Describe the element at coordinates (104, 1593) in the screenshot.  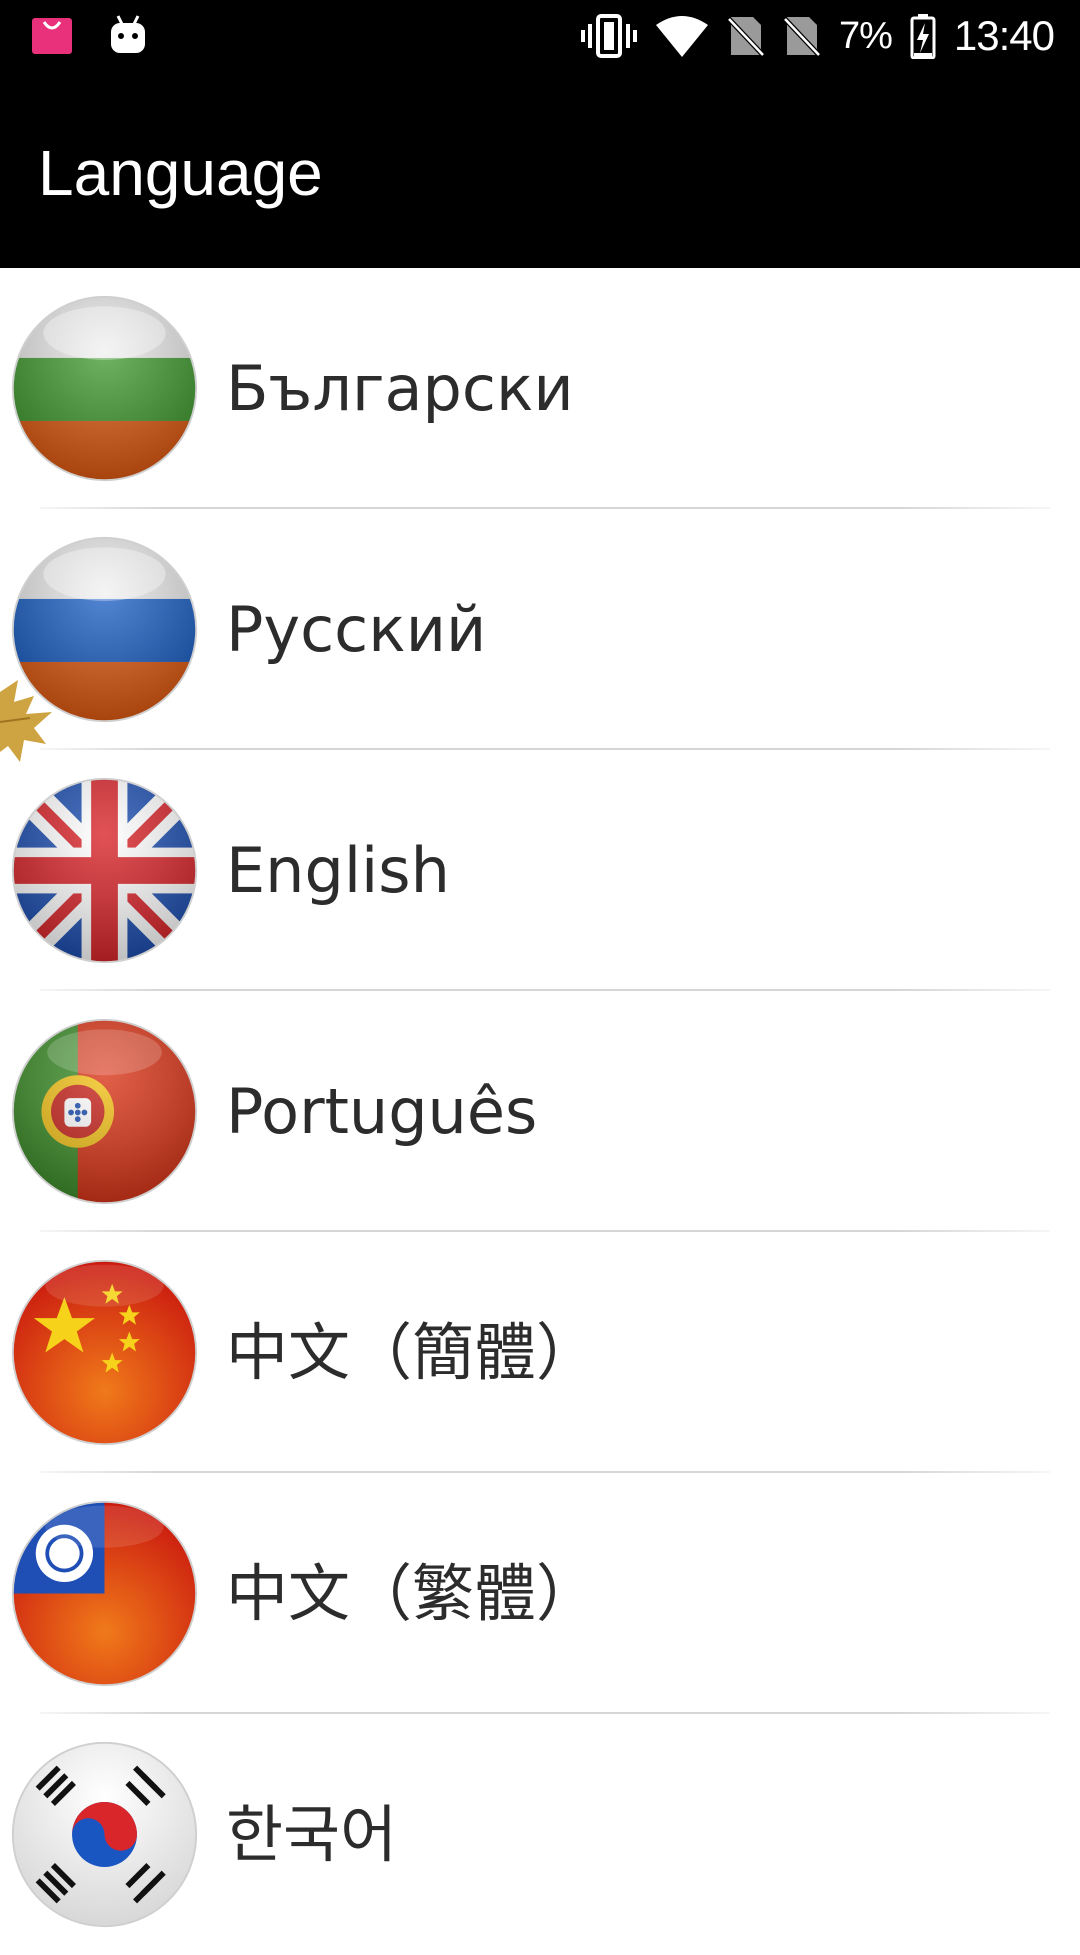
I see `taiwan-flag-icon` at that location.